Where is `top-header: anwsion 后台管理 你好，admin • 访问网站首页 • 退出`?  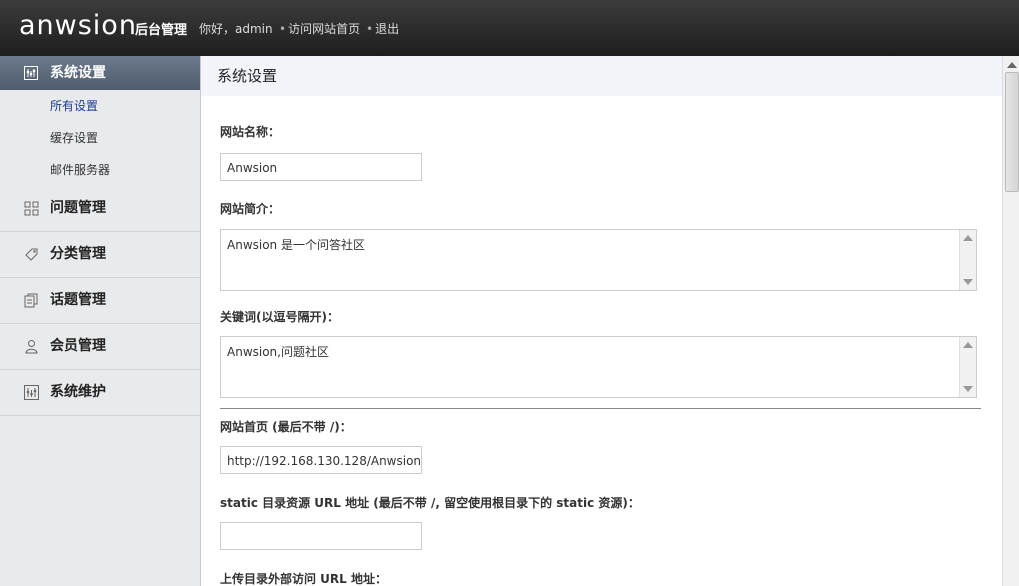
top-header: anwsion 后台管理 你好，admin • 访问网站首页 • 退出 is located at coordinates (509, 28).